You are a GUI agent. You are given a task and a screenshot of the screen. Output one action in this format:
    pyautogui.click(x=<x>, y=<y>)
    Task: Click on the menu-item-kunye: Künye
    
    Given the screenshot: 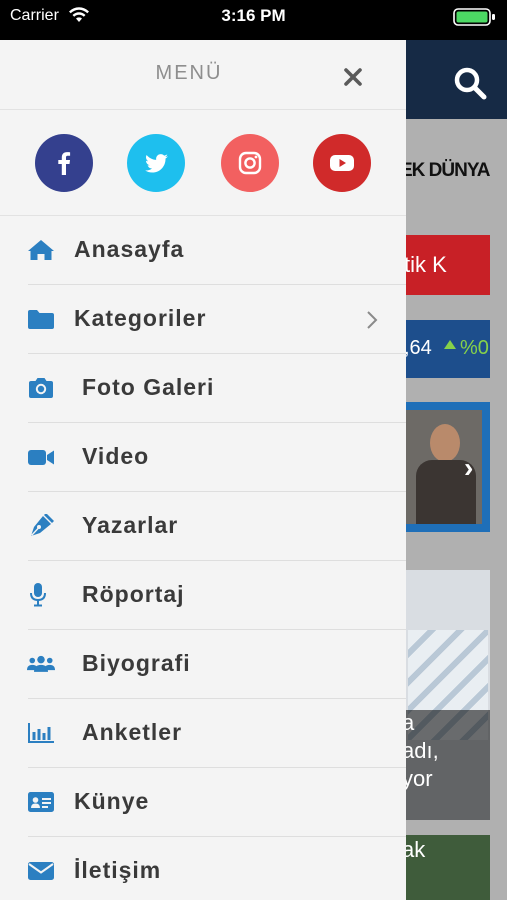 What is the action you would take?
    pyautogui.click(x=203, y=802)
    